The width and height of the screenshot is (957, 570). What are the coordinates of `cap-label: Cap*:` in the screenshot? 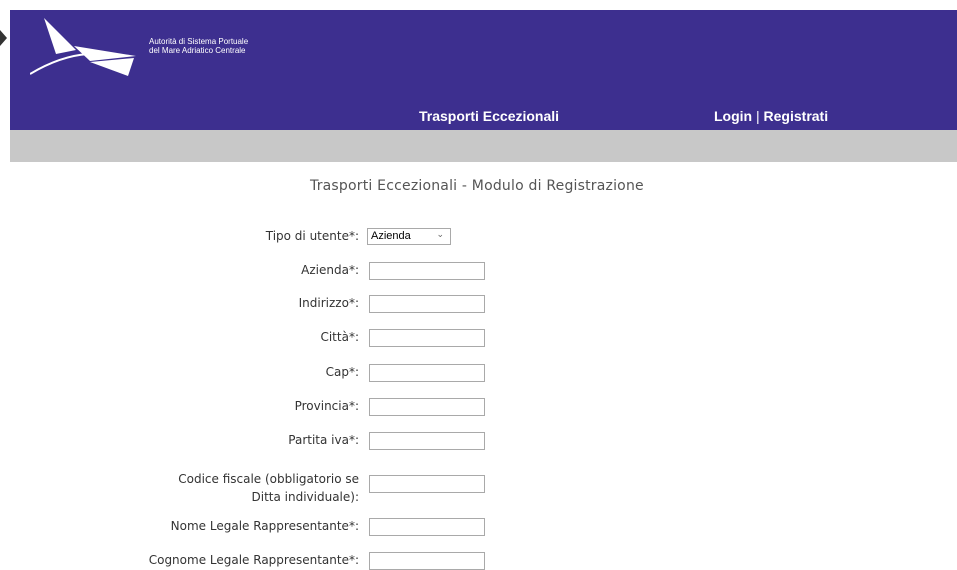 It's located at (342, 372).